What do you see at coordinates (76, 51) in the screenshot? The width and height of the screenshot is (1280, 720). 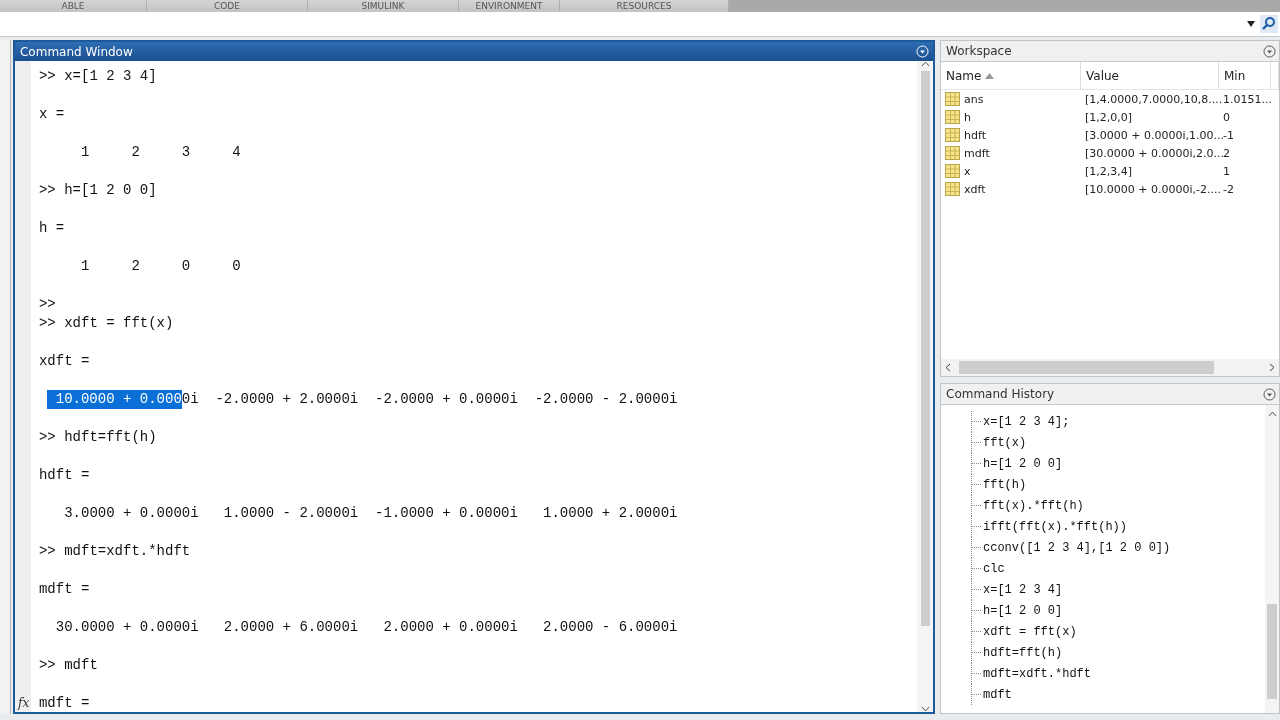 I see `panel-title: Command Window` at bounding box center [76, 51].